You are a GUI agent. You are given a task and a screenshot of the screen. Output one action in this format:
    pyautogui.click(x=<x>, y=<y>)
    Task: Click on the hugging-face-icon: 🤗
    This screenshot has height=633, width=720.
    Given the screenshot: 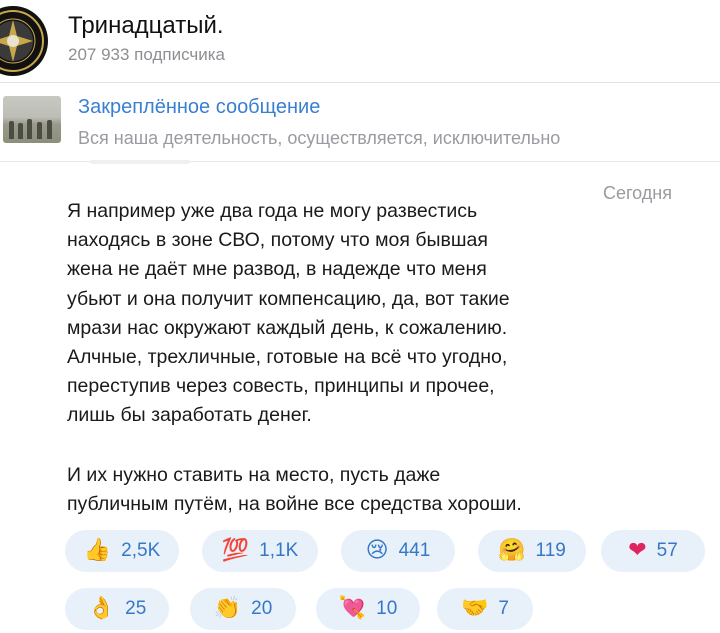 What is the action you would take?
    pyautogui.click(x=512, y=550)
    